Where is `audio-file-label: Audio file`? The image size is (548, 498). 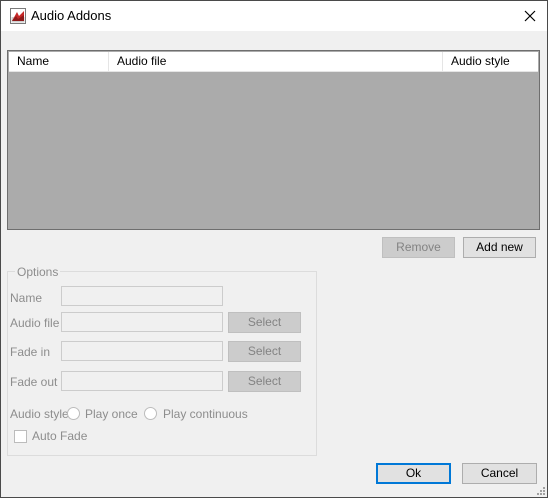 audio-file-label: Audio file is located at coordinates (35, 323).